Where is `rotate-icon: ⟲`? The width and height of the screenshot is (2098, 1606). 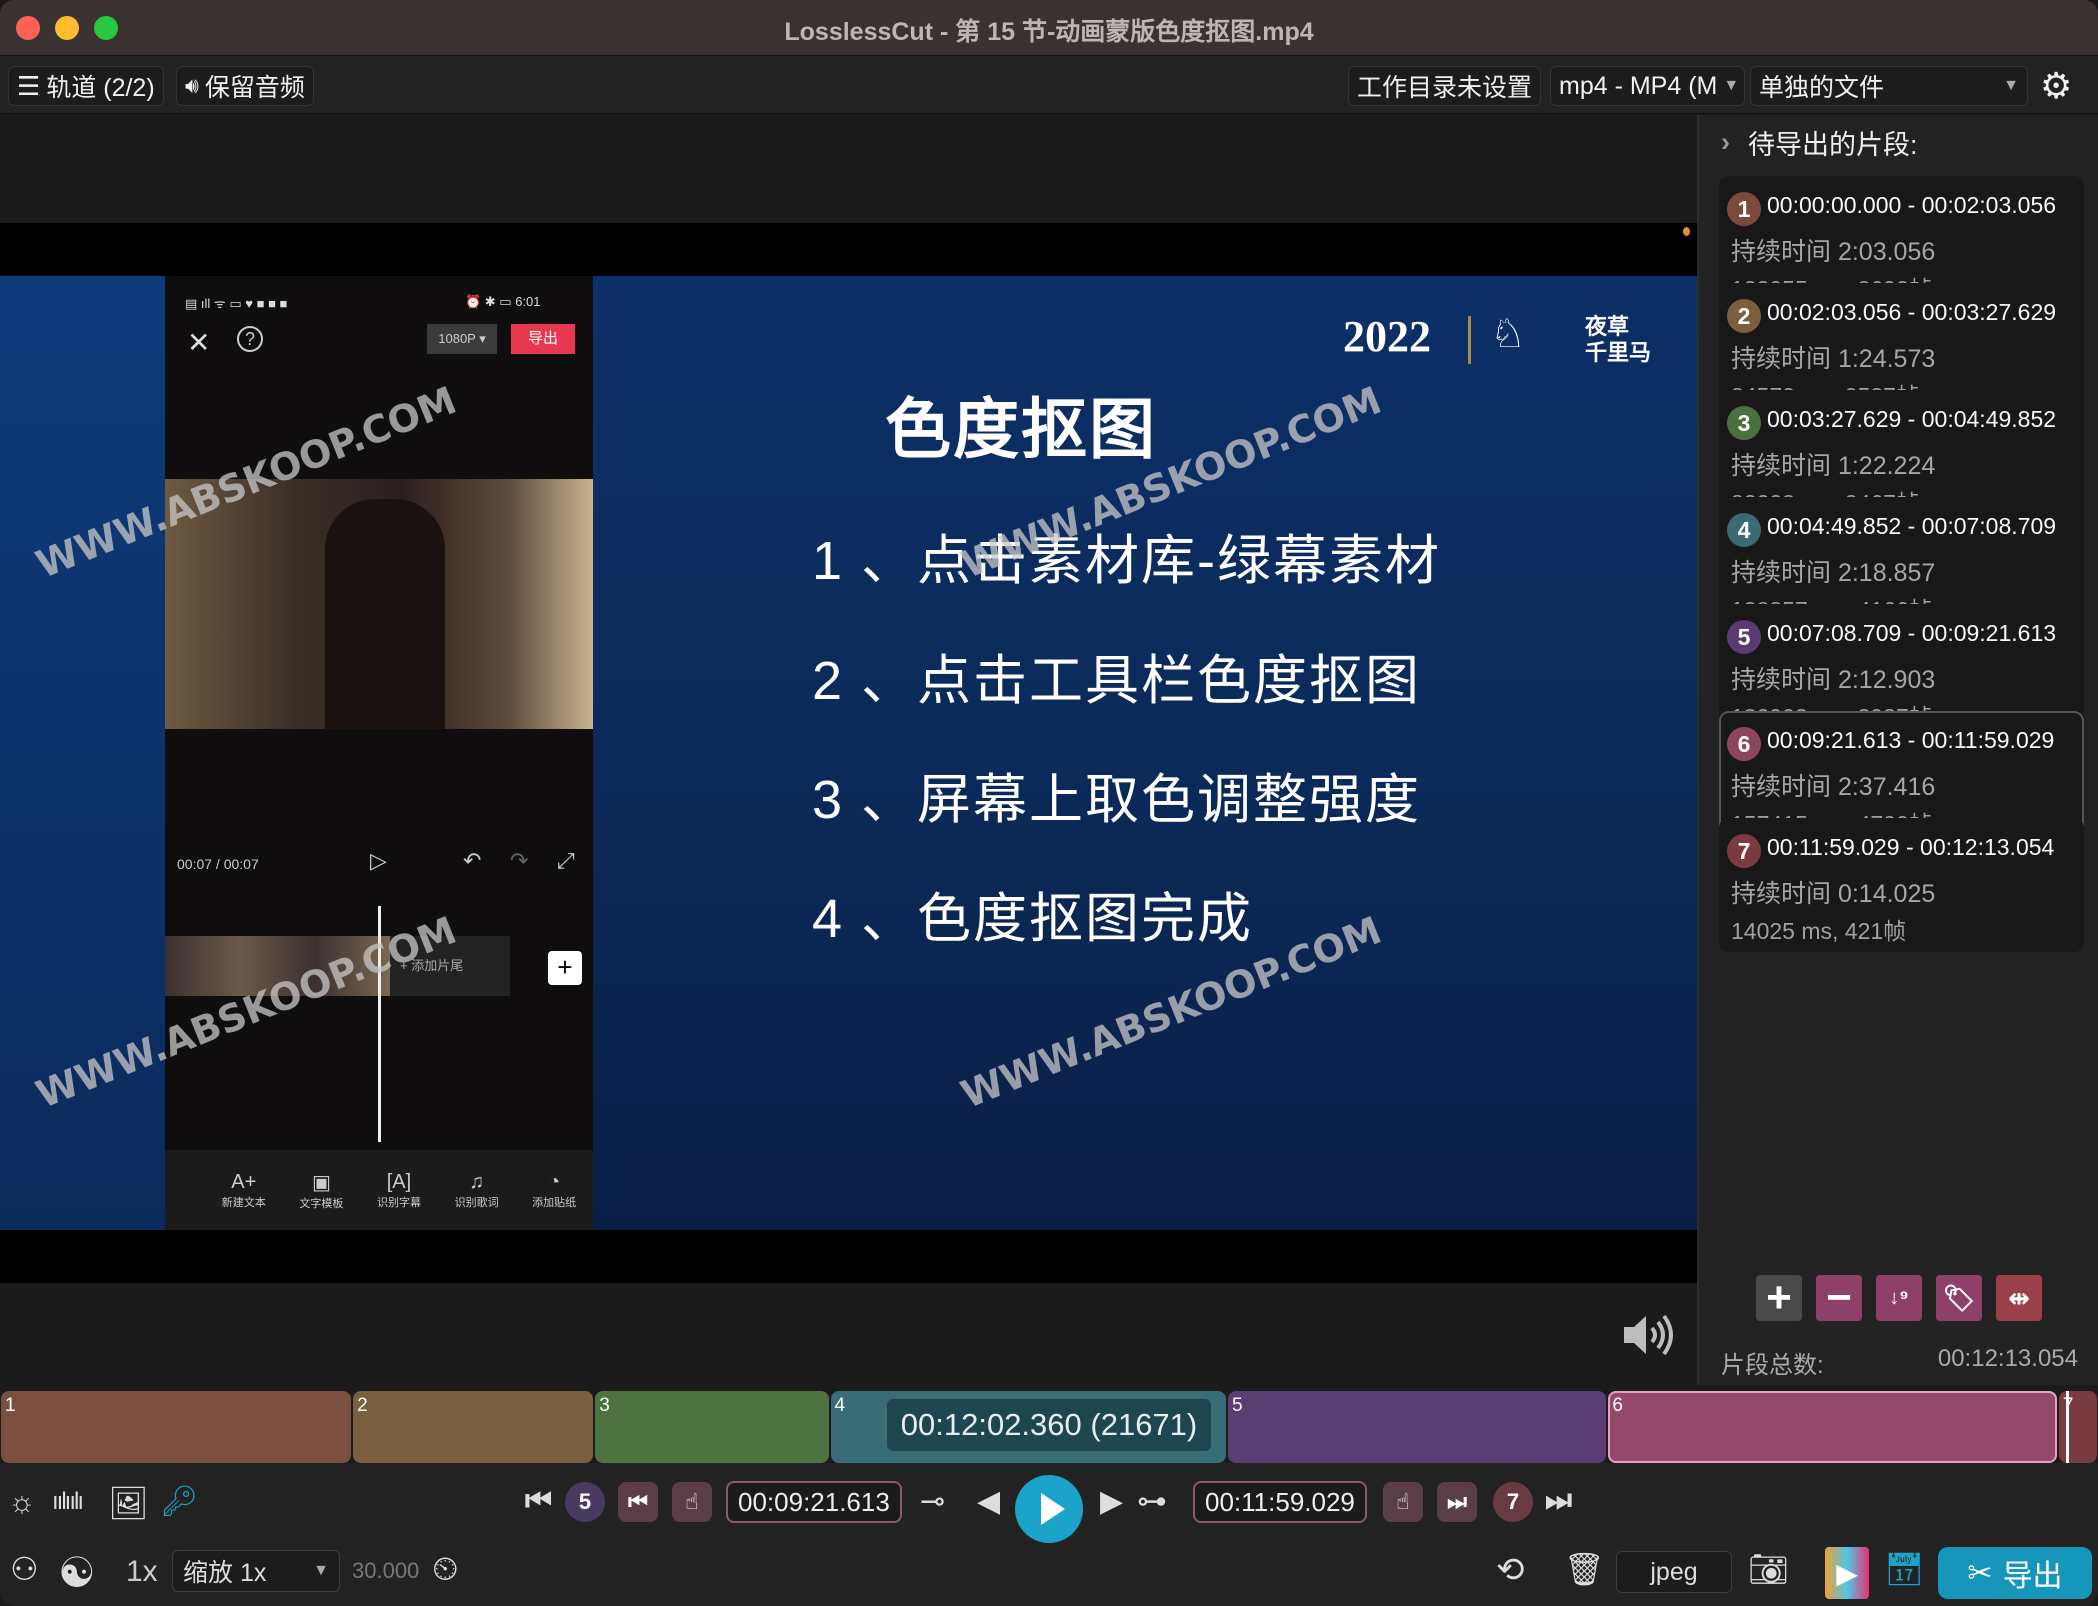 rotate-icon: ⟲ is located at coordinates (1510, 1570).